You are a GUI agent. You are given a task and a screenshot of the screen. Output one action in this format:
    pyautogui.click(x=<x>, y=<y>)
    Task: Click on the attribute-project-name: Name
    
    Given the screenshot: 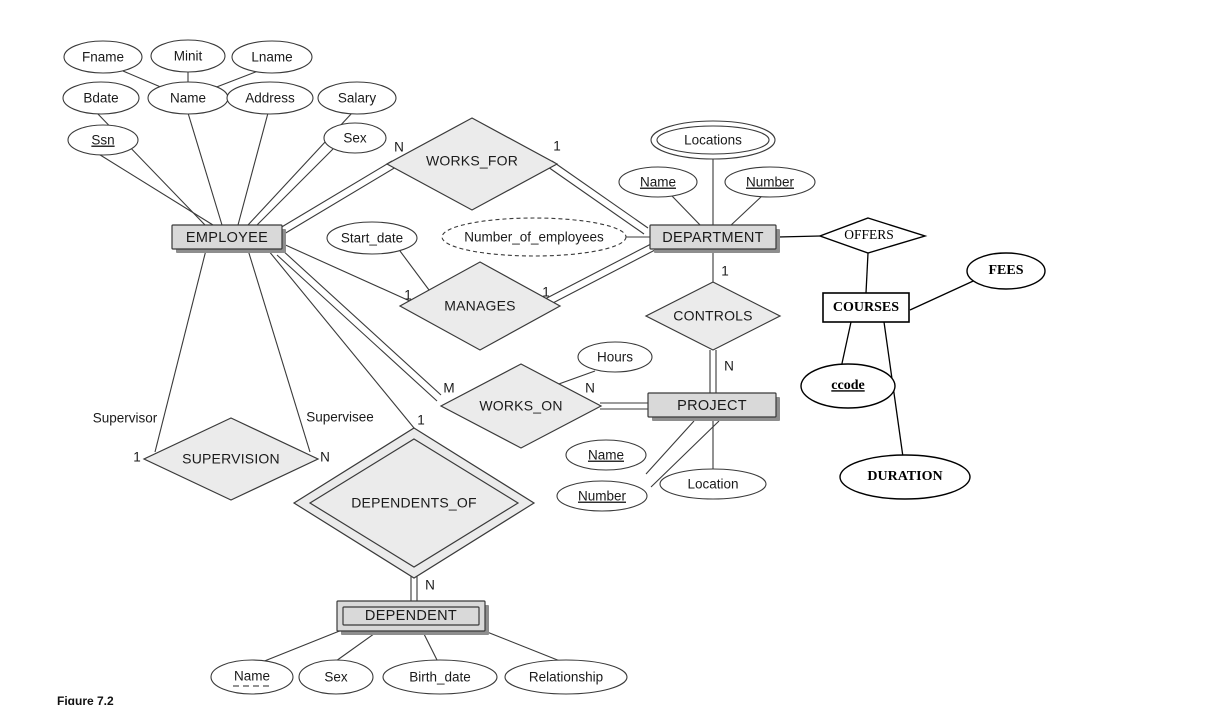 What is the action you would take?
    pyautogui.click(x=606, y=455)
    